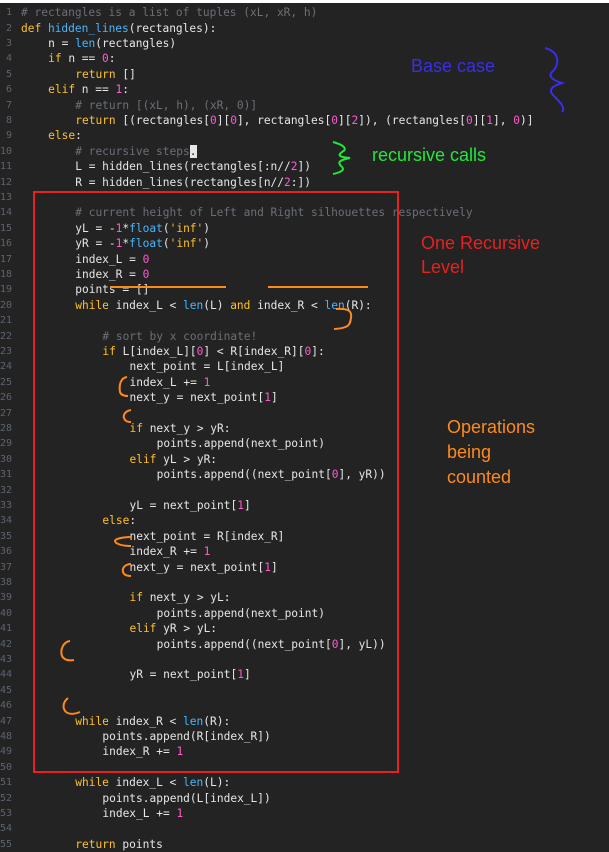 The width and height of the screenshot is (609, 852). I want to click on line-number: 54, so click(6, 829).